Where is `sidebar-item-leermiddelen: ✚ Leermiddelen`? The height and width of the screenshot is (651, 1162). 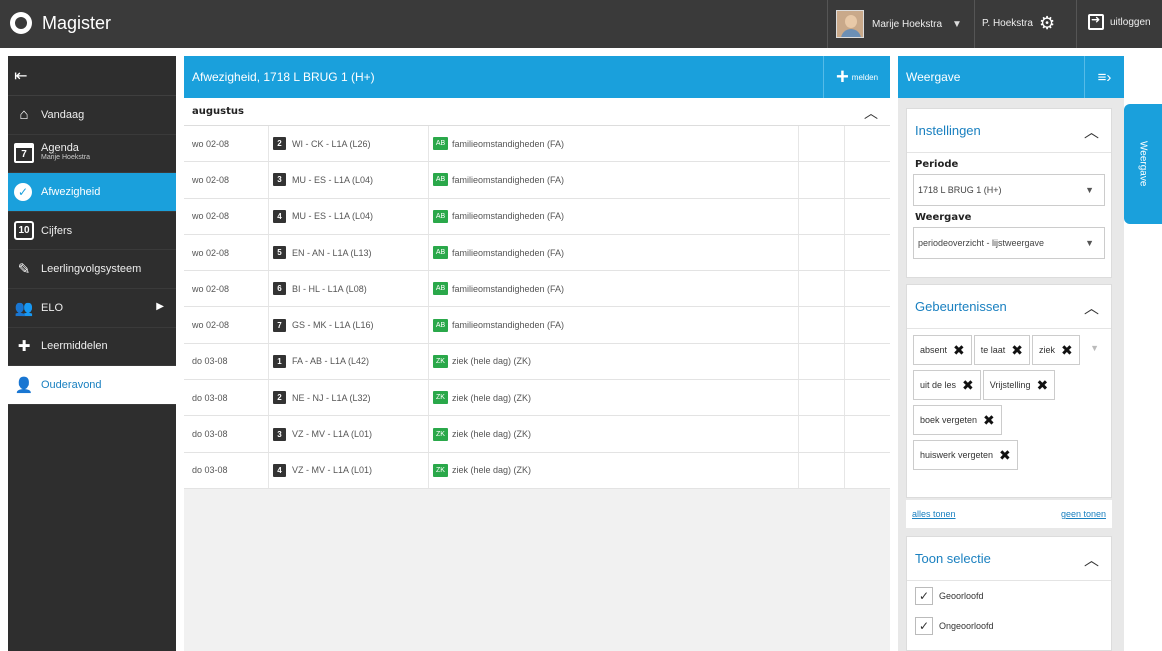
sidebar-item-leermiddelen: ✚ Leermiddelen is located at coordinates (92, 347).